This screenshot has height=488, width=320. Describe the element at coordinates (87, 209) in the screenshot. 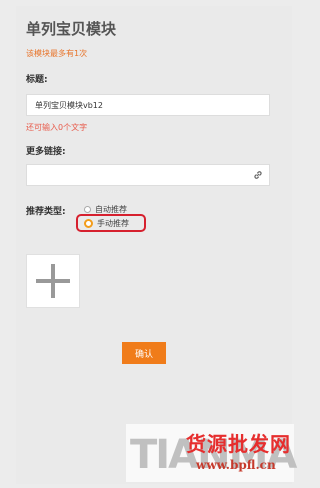

I see `radio-circle-icon` at that location.